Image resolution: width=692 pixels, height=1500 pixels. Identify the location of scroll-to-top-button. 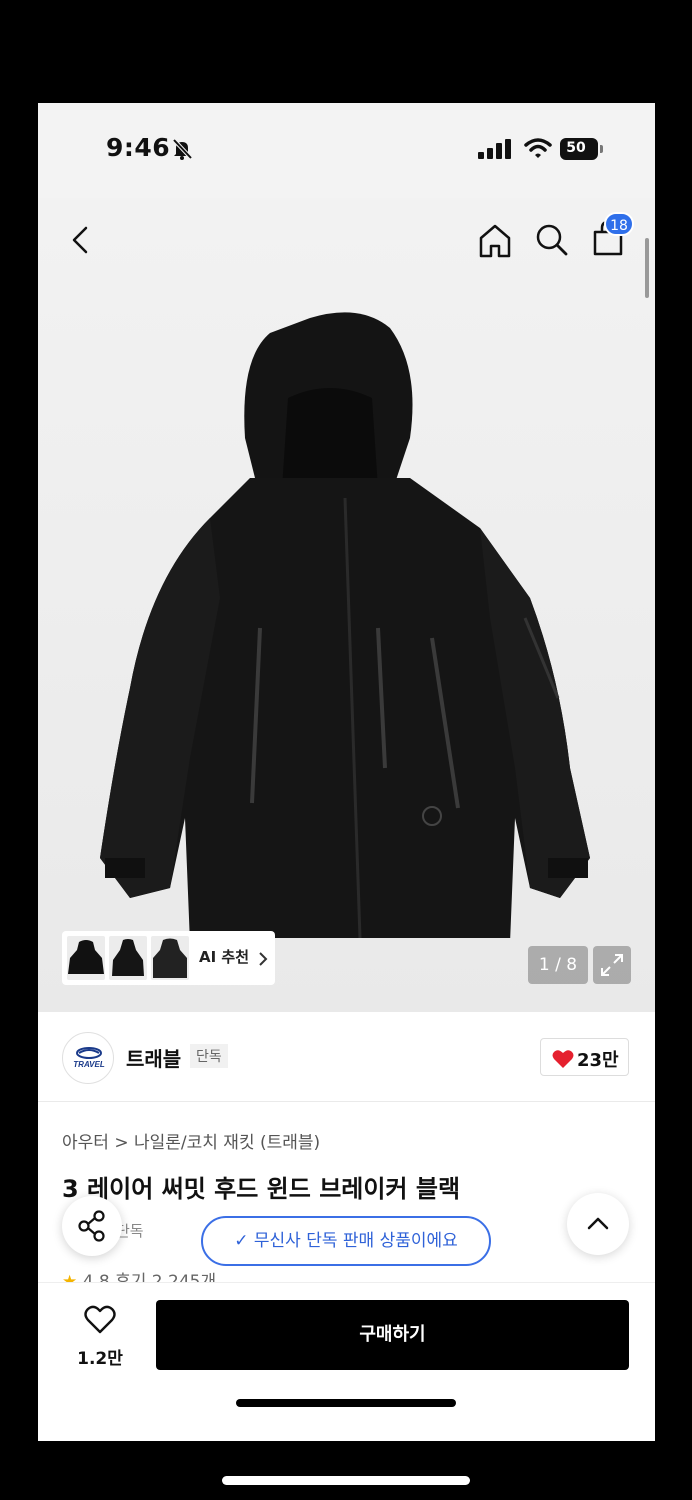
(598, 1224).